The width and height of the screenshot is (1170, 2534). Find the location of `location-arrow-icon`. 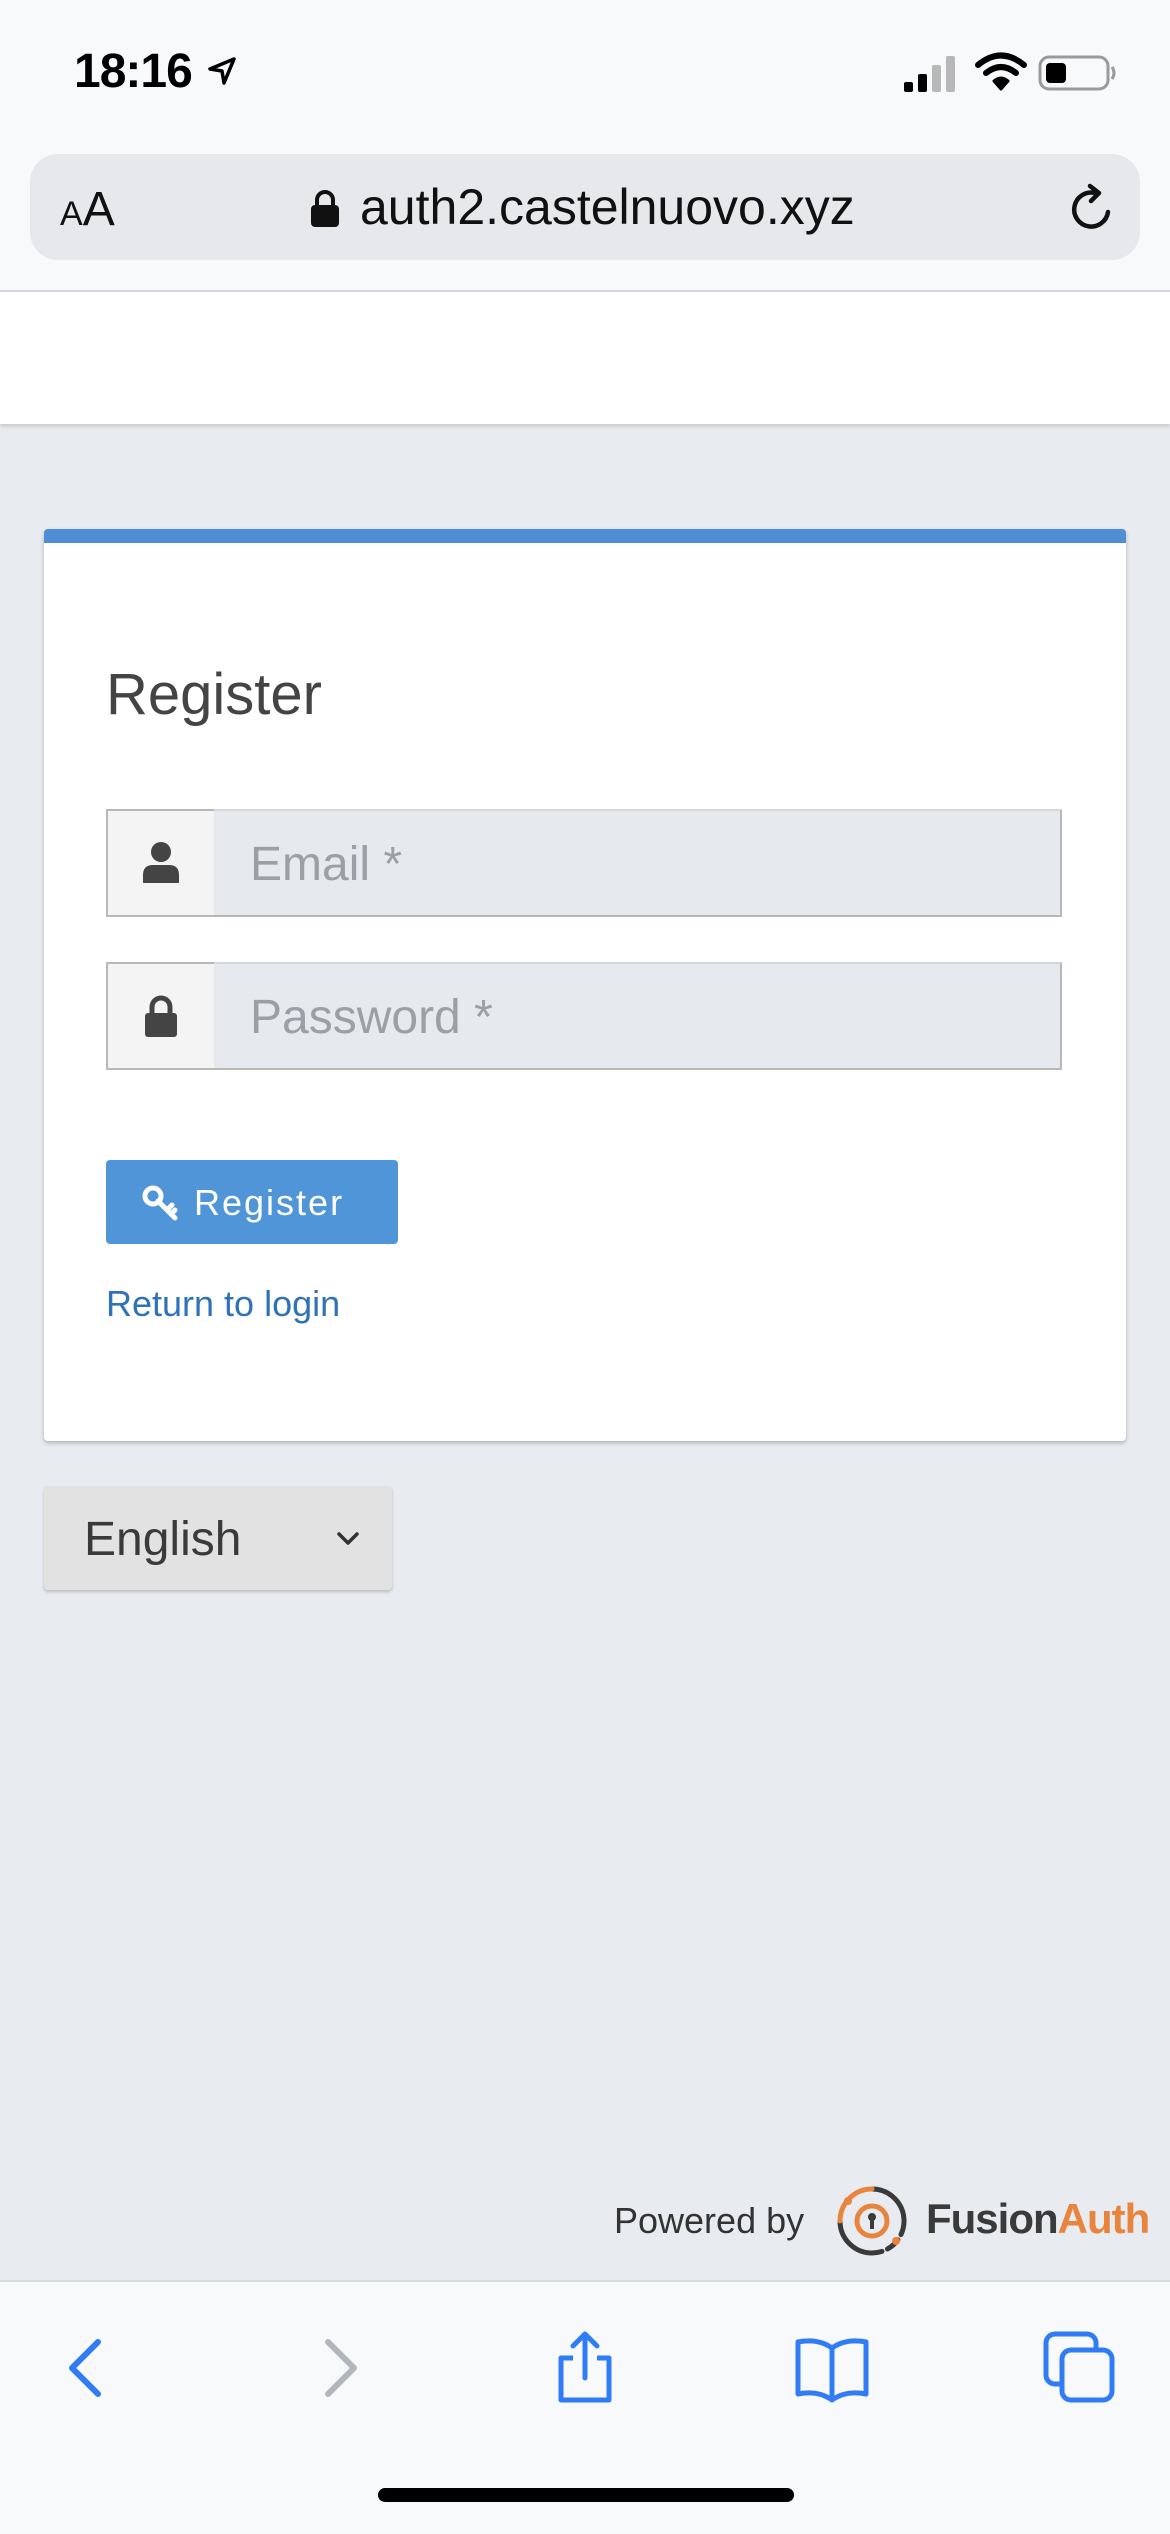

location-arrow-icon is located at coordinates (222, 71).